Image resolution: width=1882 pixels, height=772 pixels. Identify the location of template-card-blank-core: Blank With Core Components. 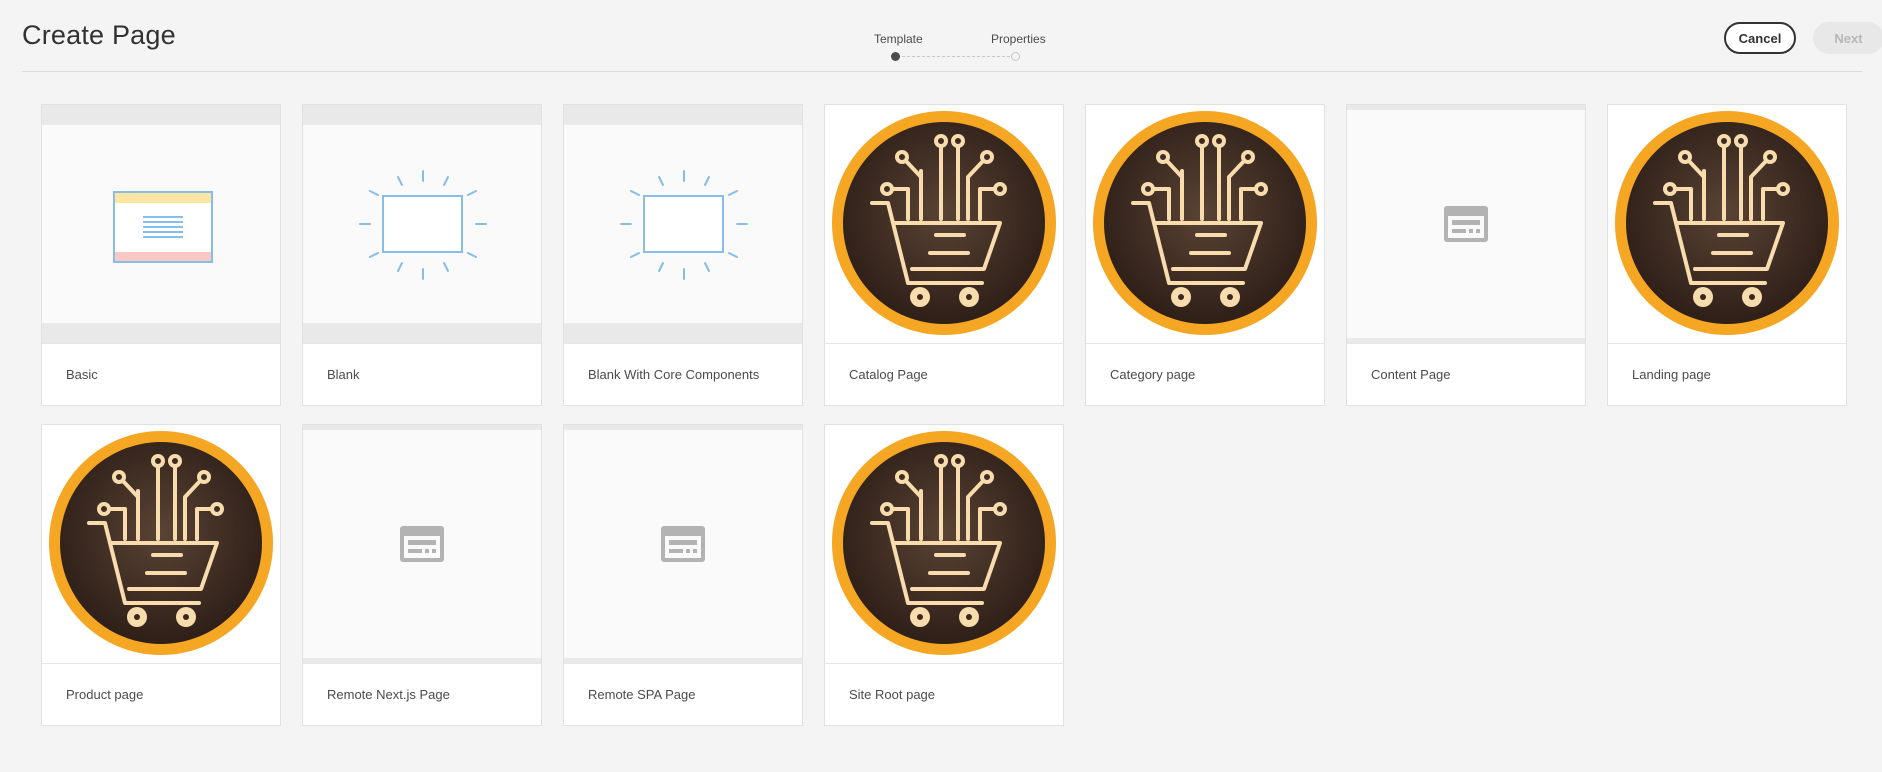
(683, 255).